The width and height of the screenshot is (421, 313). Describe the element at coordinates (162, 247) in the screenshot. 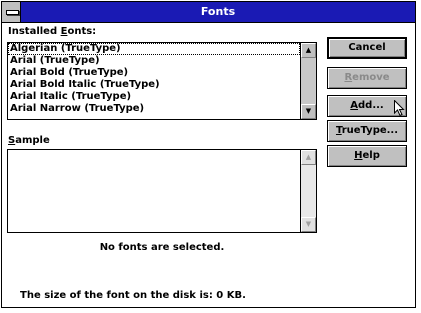

I see `no-font-selected-message: No fonts are selected.` at that location.